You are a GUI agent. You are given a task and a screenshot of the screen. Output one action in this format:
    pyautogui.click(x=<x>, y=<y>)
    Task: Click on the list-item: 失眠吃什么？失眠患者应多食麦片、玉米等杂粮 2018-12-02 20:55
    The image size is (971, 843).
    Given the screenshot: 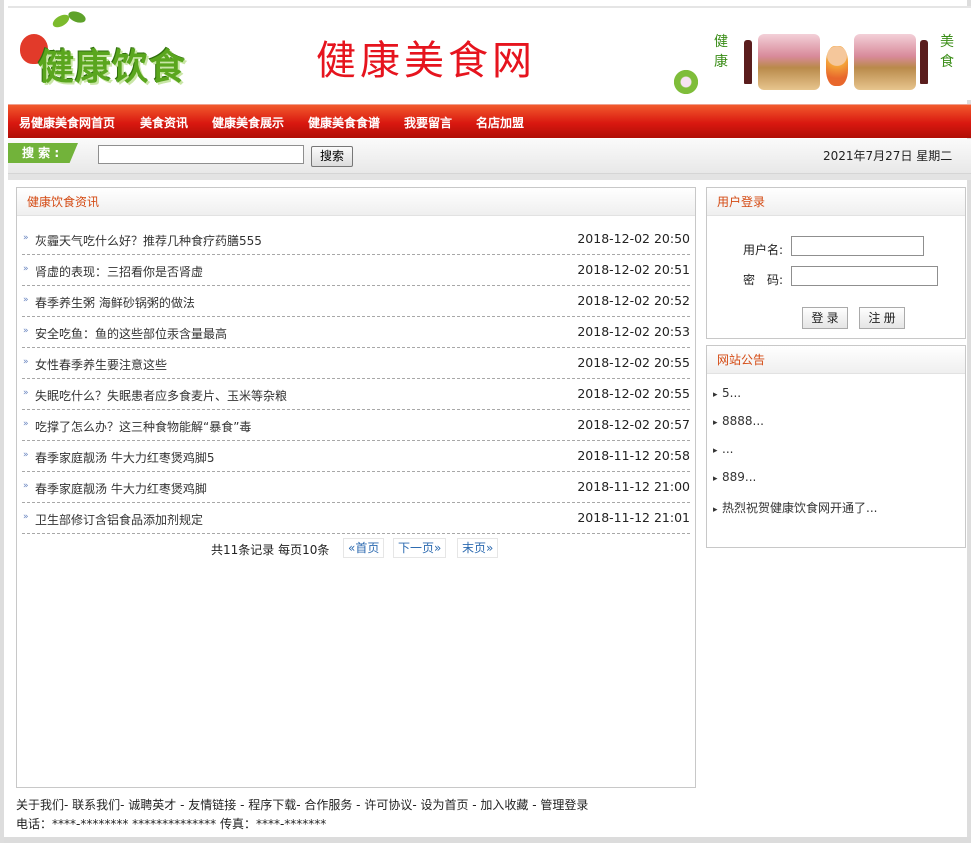 What is the action you would take?
    pyautogui.click(x=356, y=394)
    